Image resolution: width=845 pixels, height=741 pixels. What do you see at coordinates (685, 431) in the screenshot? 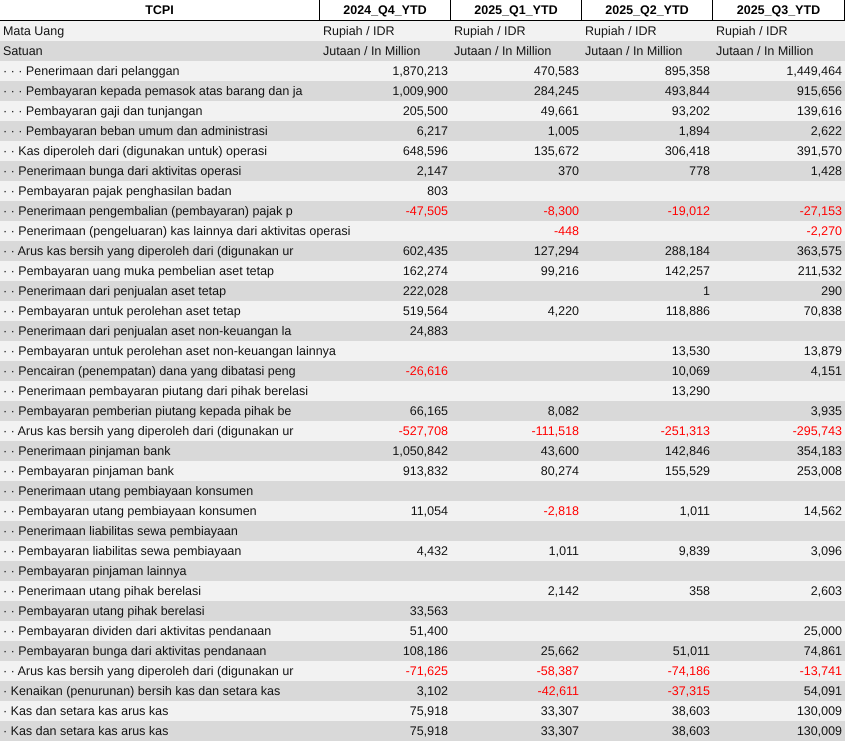
I see `table-cell-text: -251,313` at bounding box center [685, 431].